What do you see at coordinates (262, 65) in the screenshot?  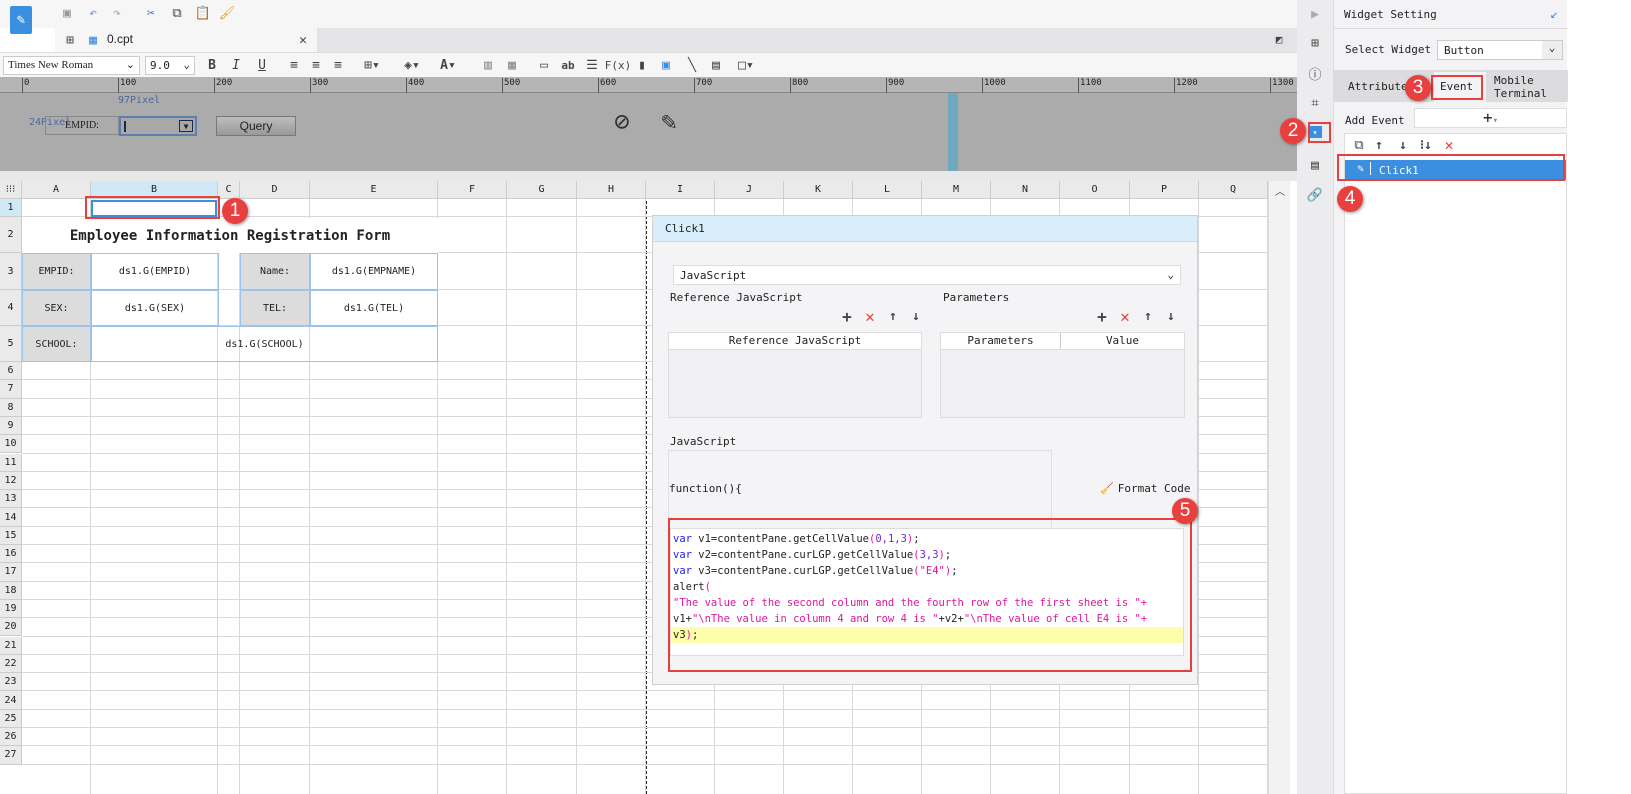 I see `underline-icon: U` at bounding box center [262, 65].